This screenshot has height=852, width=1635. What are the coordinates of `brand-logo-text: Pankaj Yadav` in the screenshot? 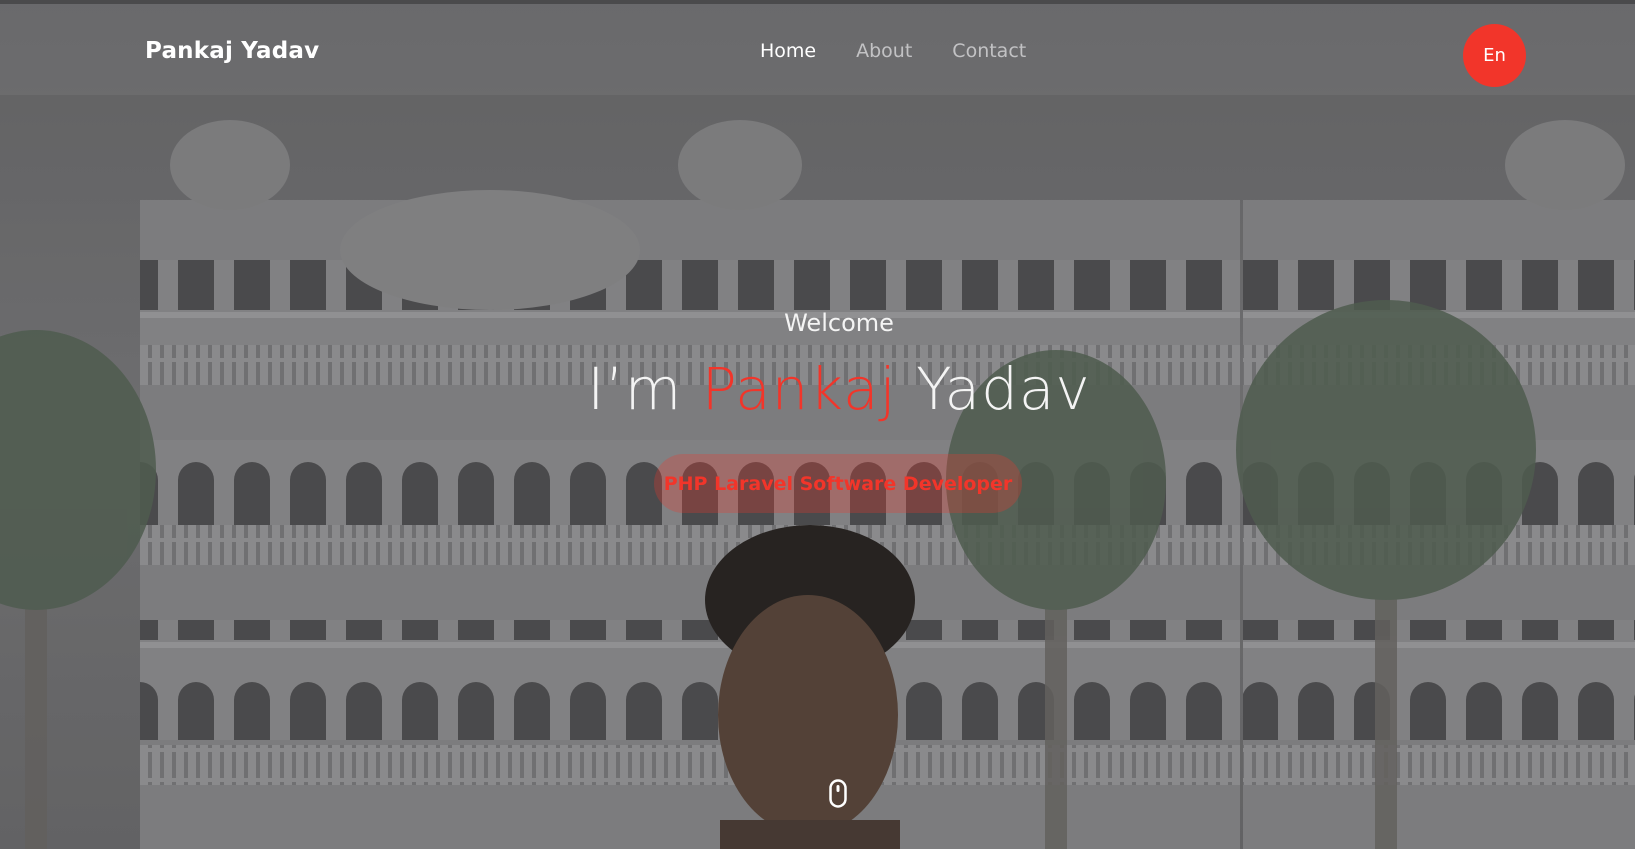 It's located at (232, 51).